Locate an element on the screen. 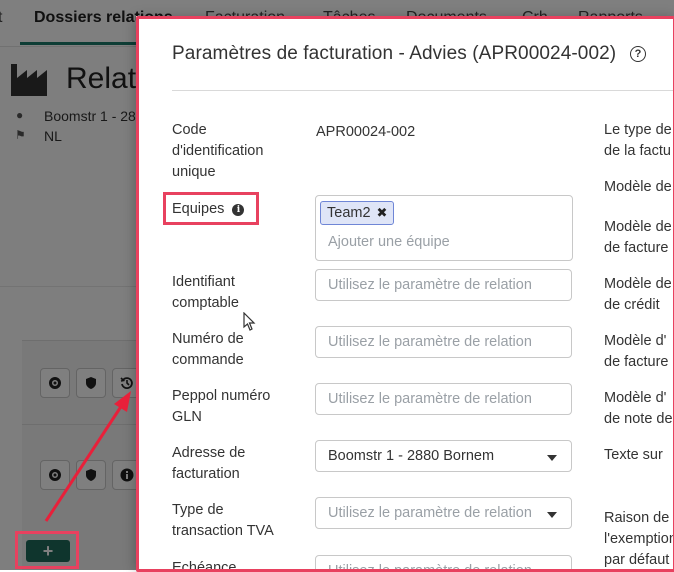 This screenshot has height=572, width=674. annotation-arrow is located at coordinates (87, 456).